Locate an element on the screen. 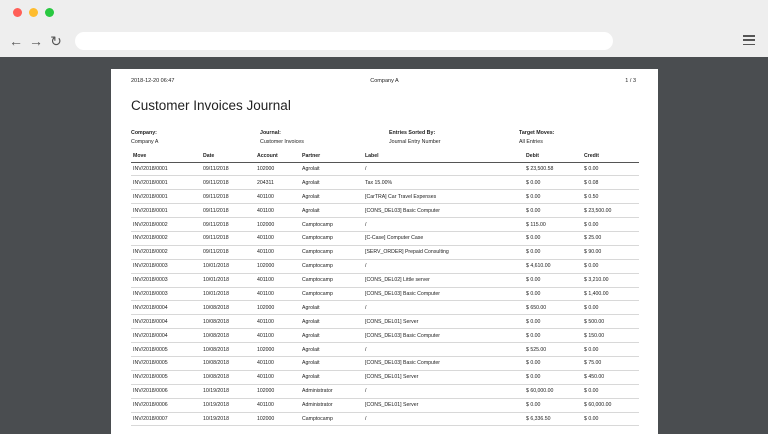 The height and width of the screenshot is (434, 768). table-cell: [CarTRA] Car Travel Expenses is located at coordinates (443, 197).